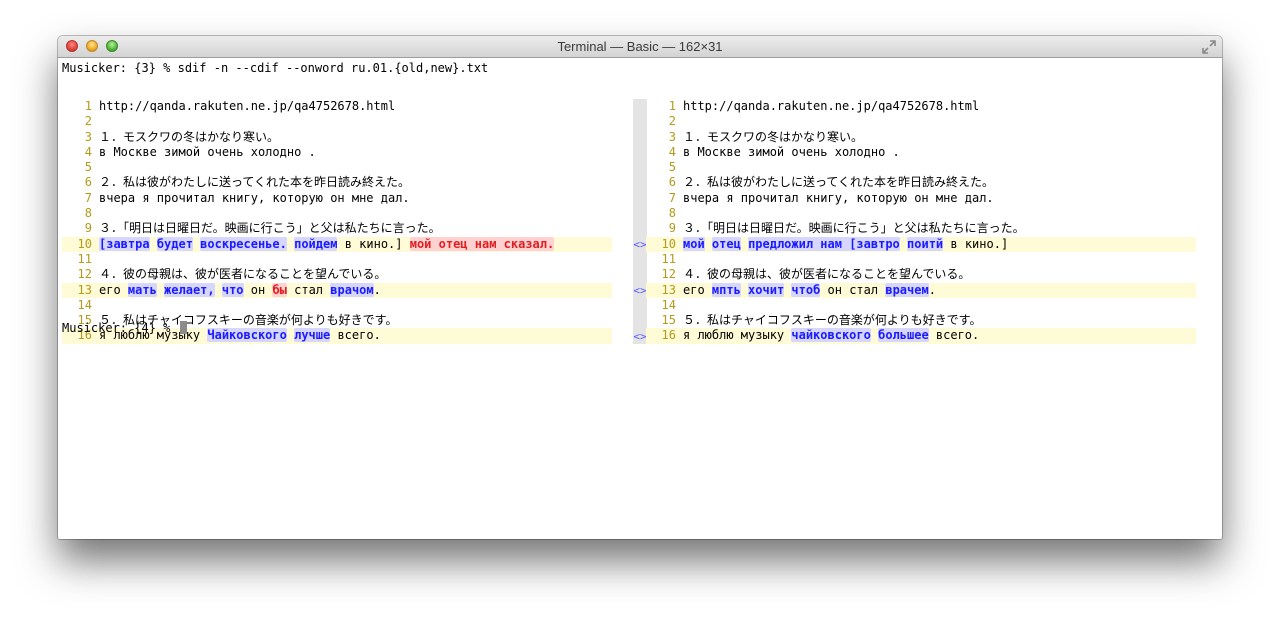 This screenshot has height=620, width=1280. Describe the element at coordinates (232, 289) in the screenshot. I see `changed-word: что` at that location.